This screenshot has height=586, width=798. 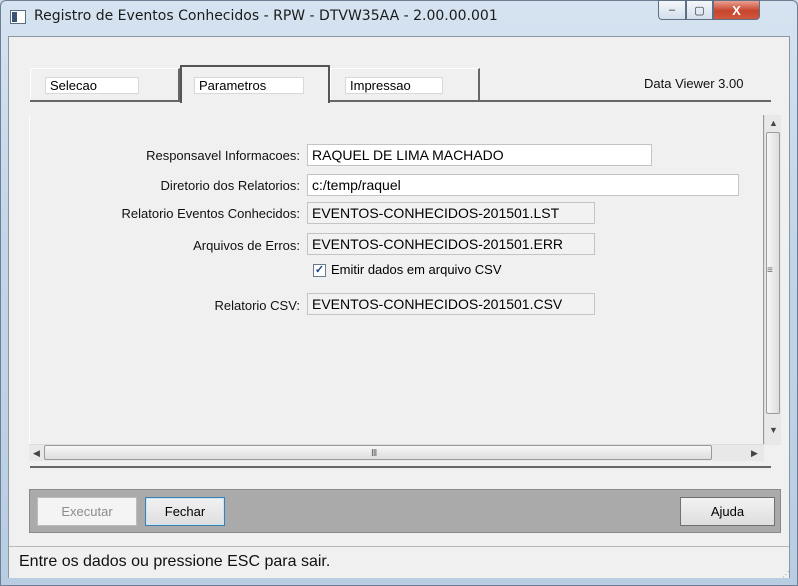 I want to click on minimize-icon: –, so click(x=672, y=10).